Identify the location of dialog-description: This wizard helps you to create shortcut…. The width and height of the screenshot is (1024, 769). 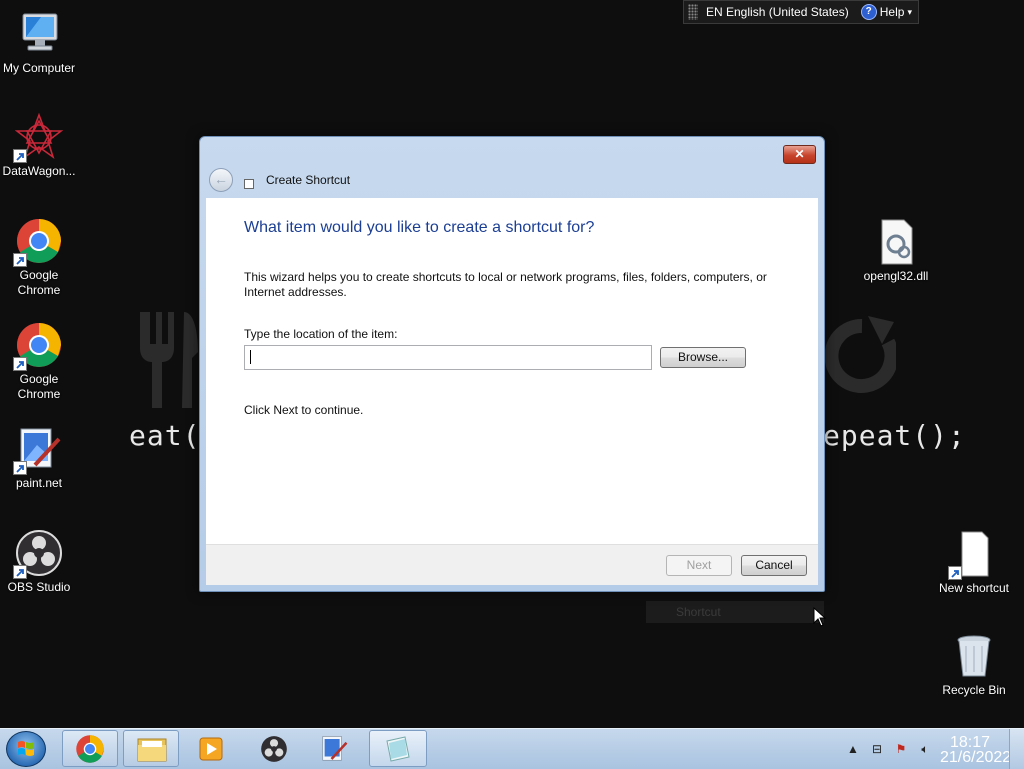
(505, 284).